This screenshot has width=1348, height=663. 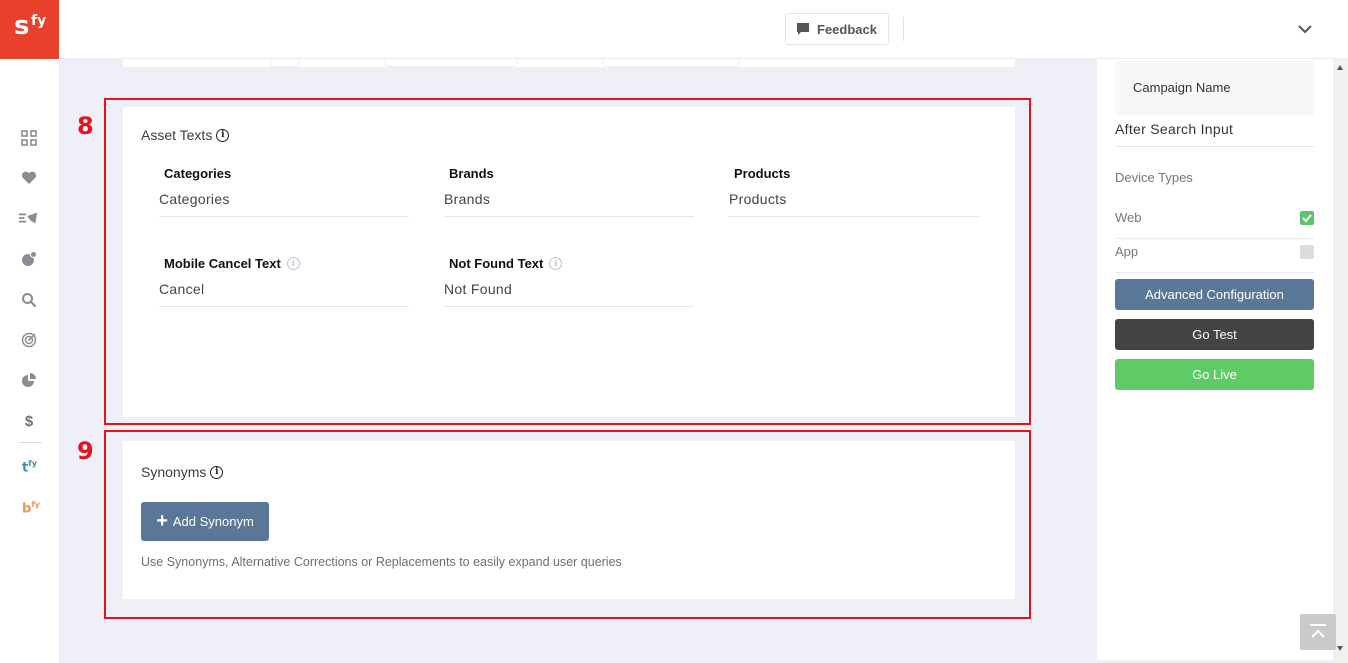 What do you see at coordinates (39, 21) in the screenshot?
I see `logo-superscript: fy` at bounding box center [39, 21].